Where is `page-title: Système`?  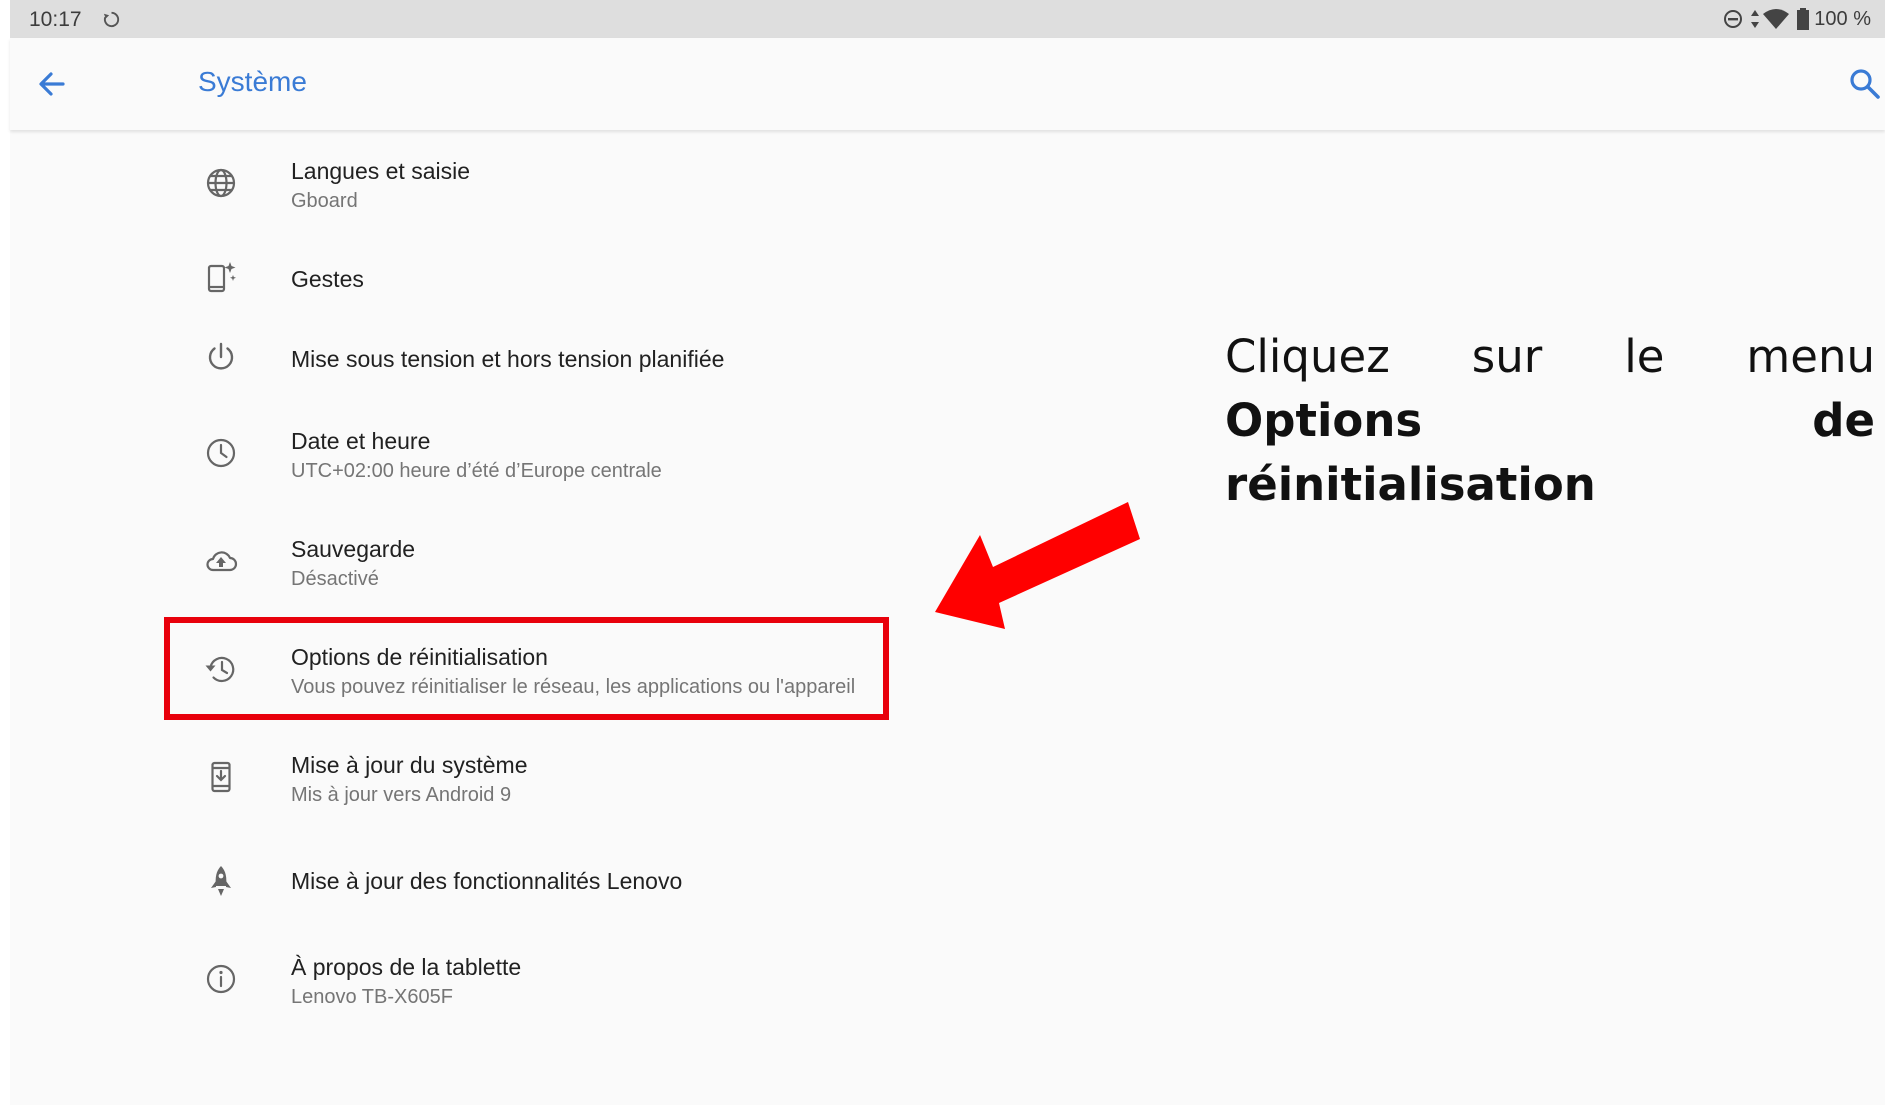
page-title: Système is located at coordinates (252, 81).